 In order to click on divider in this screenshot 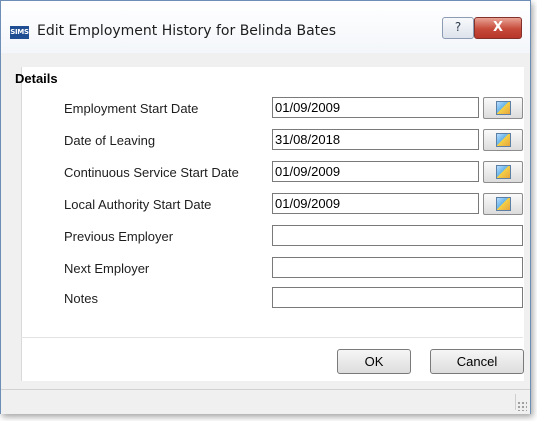, I will do `click(272, 337)`.